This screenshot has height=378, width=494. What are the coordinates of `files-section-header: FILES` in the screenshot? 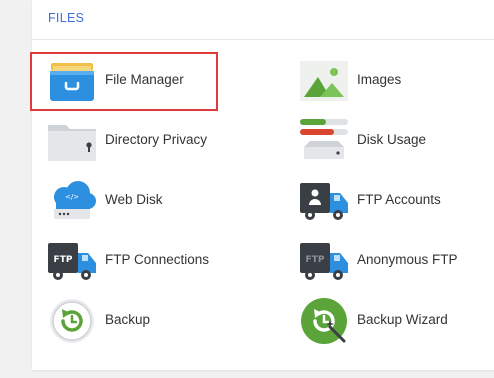 It's located at (263, 20).